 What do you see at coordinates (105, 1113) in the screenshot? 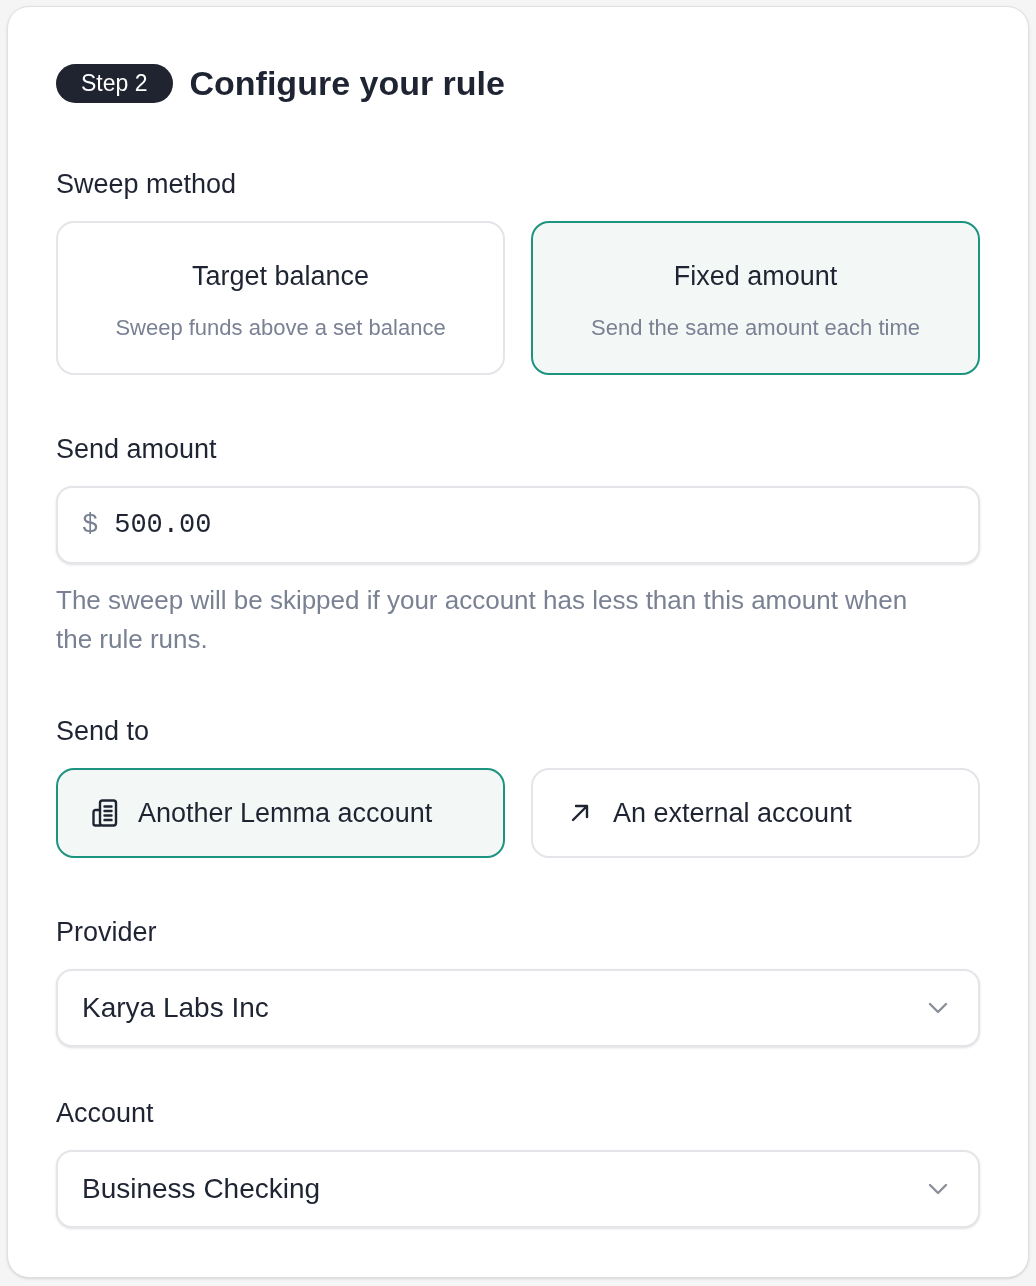
I see `field-label: Account` at bounding box center [105, 1113].